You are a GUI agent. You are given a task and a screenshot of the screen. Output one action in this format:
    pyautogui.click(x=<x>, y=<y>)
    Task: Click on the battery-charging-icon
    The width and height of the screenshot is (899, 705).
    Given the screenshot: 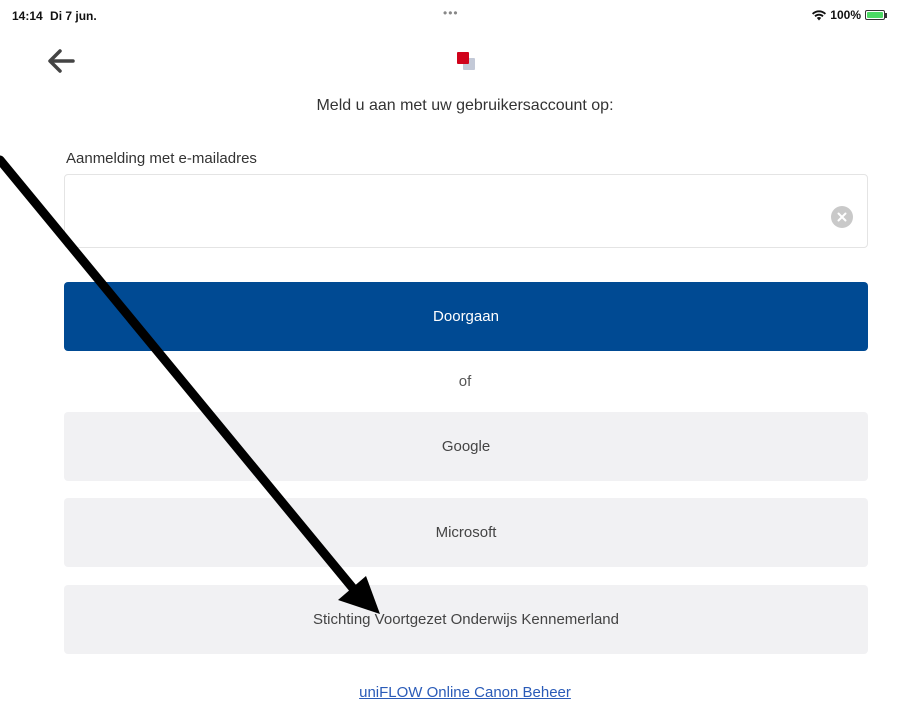 What is the action you would take?
    pyautogui.click(x=876, y=15)
    